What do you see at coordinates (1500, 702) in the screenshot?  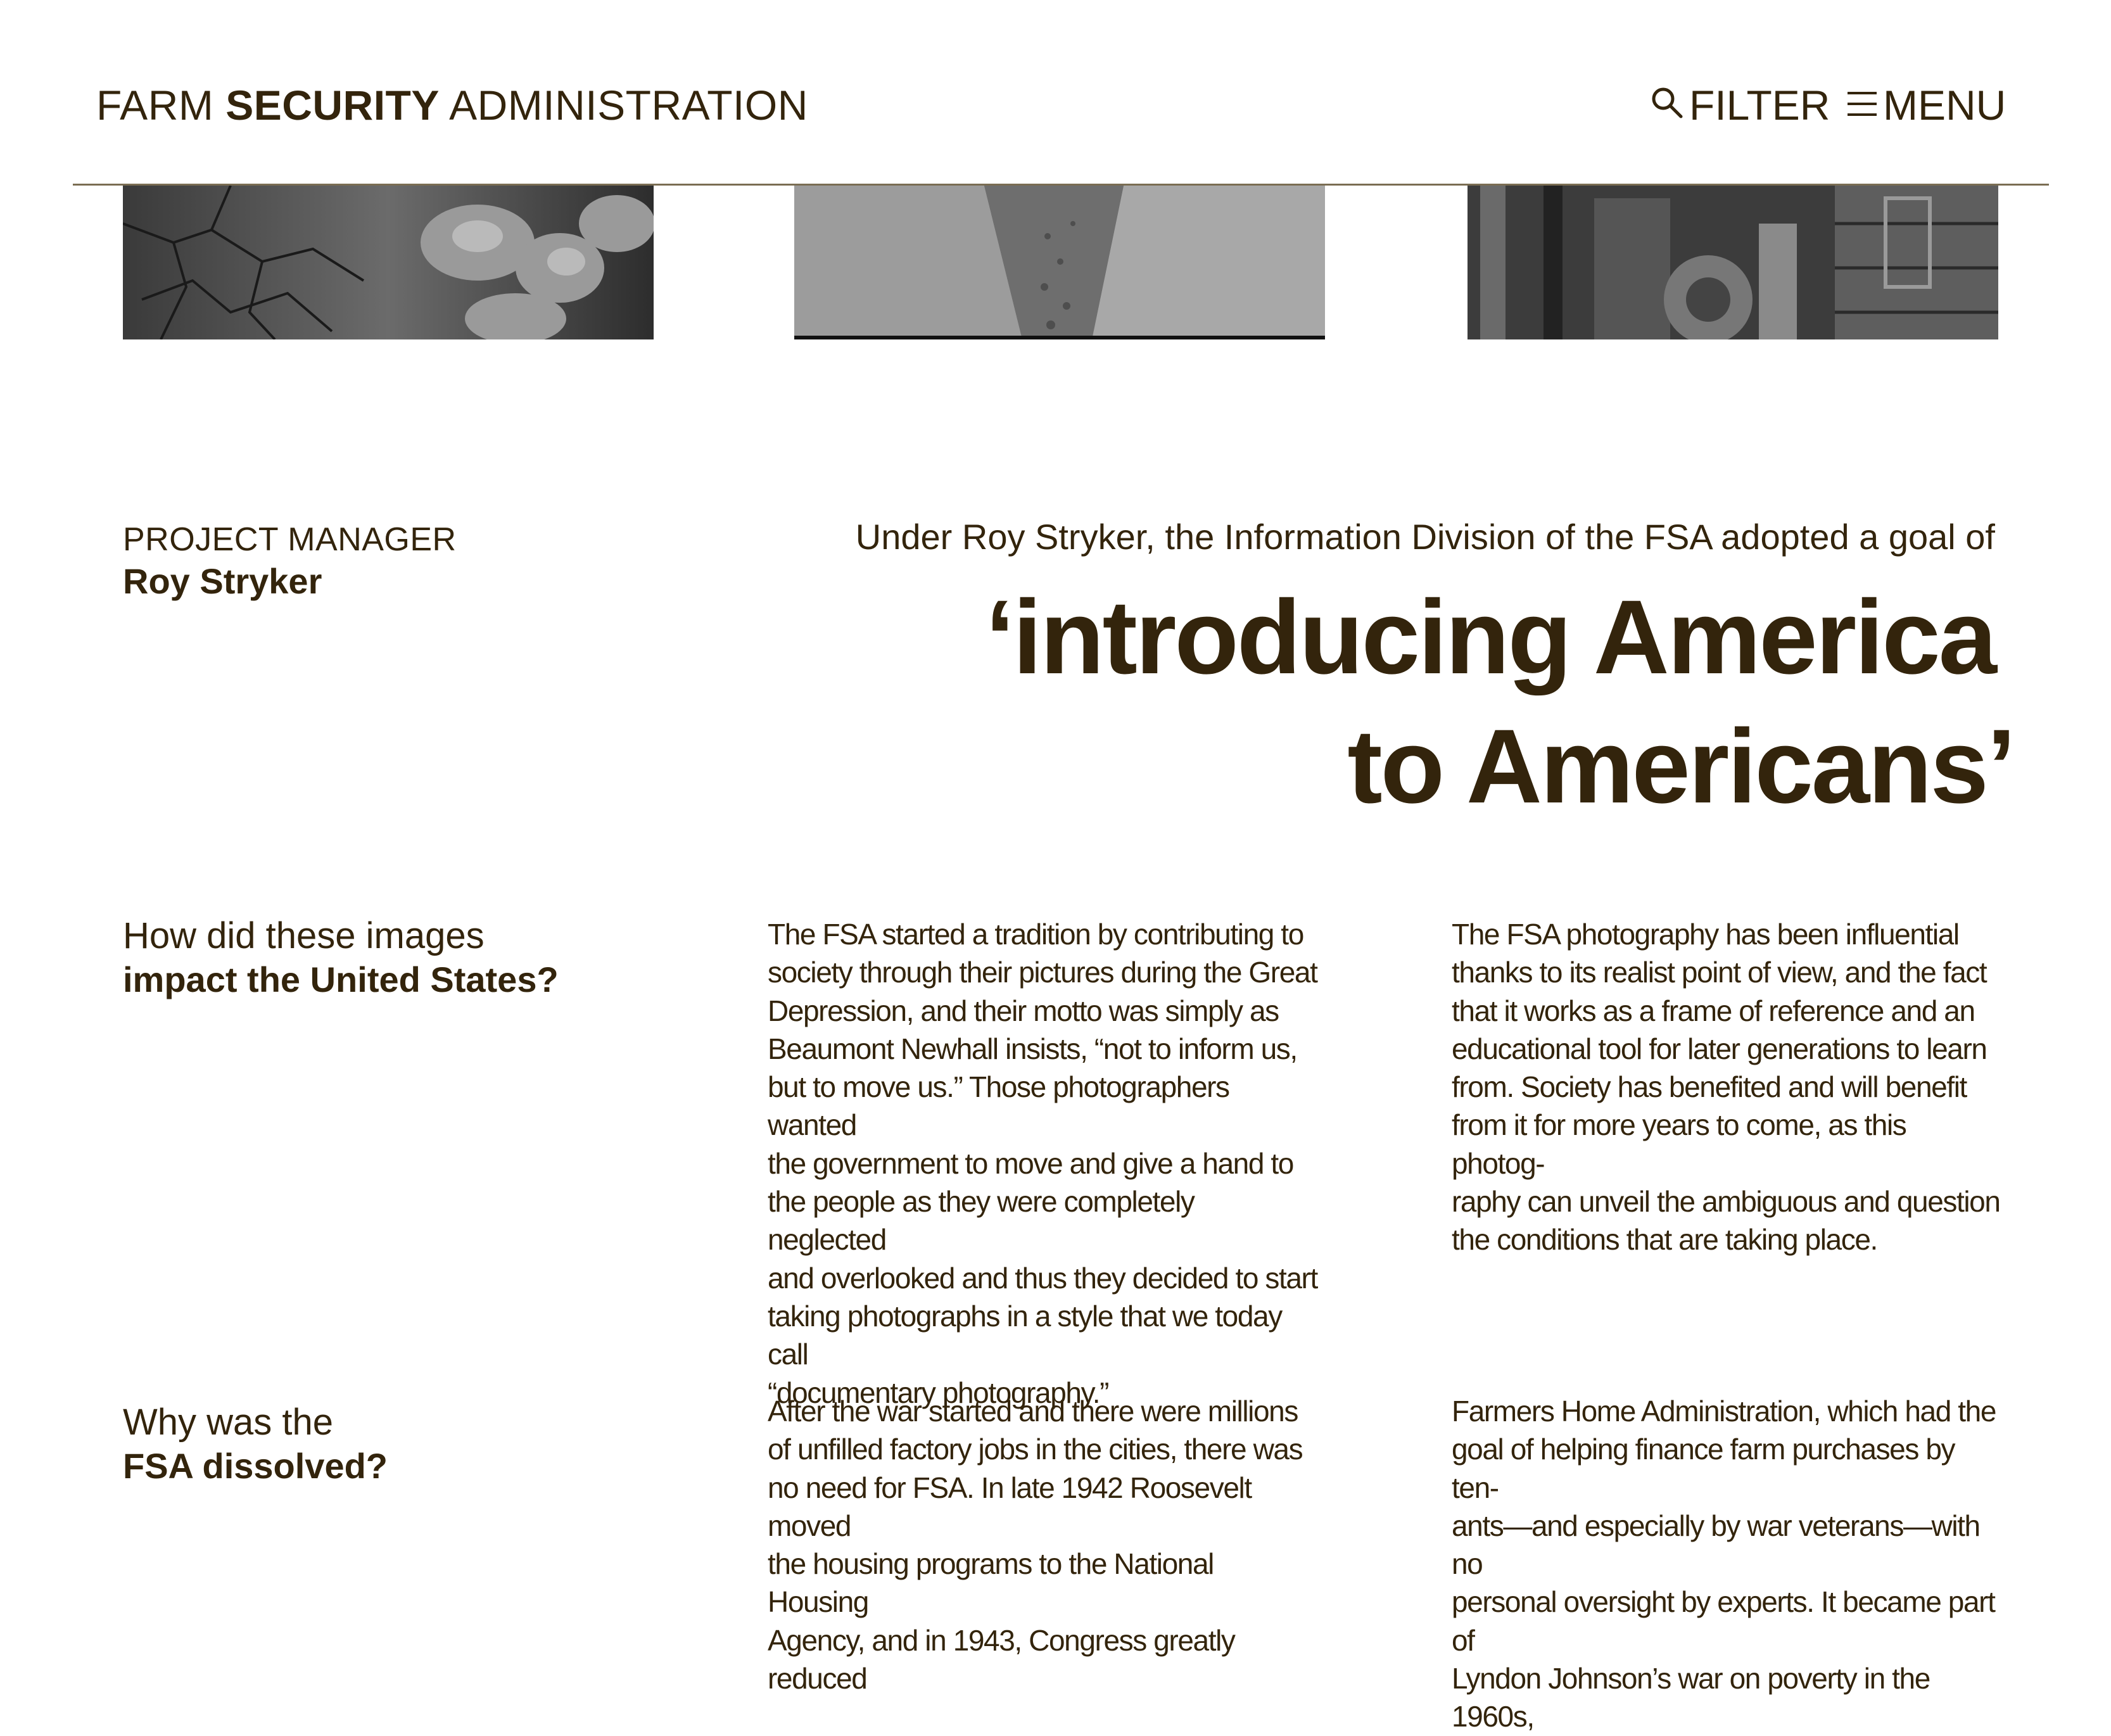 I see `pull-quote: ‘introducing America to Americans’` at bounding box center [1500, 702].